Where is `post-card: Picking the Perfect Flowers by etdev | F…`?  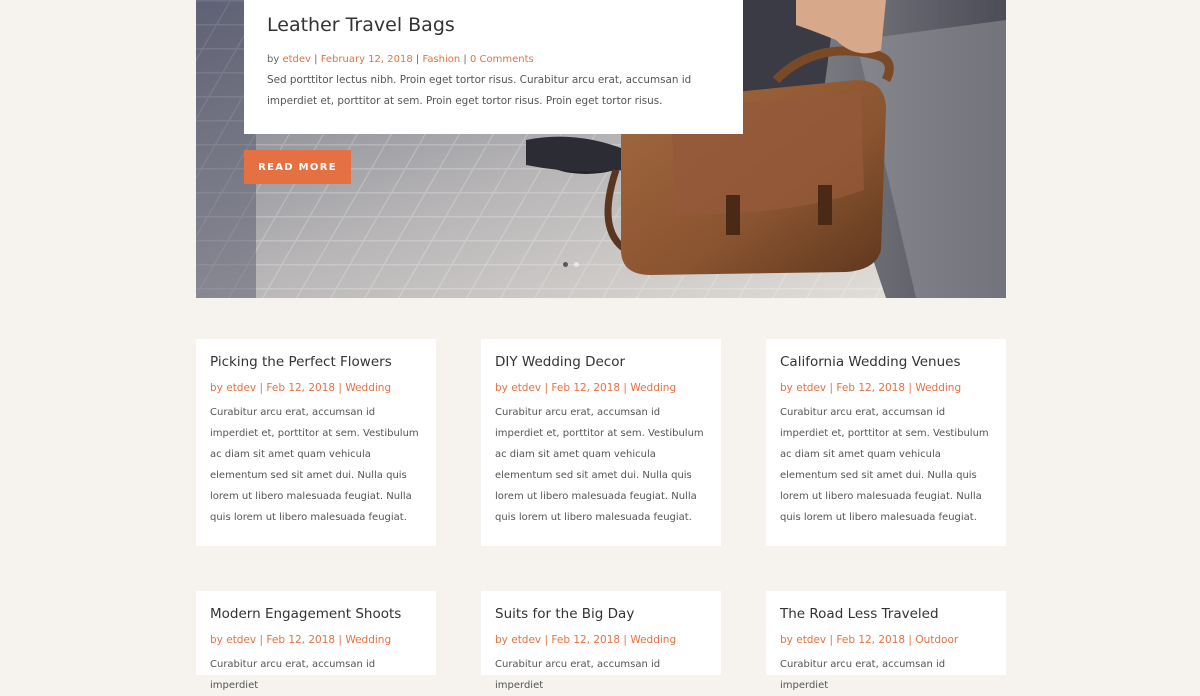 post-card: Picking the Perfect Flowers by etdev | F… is located at coordinates (316, 442).